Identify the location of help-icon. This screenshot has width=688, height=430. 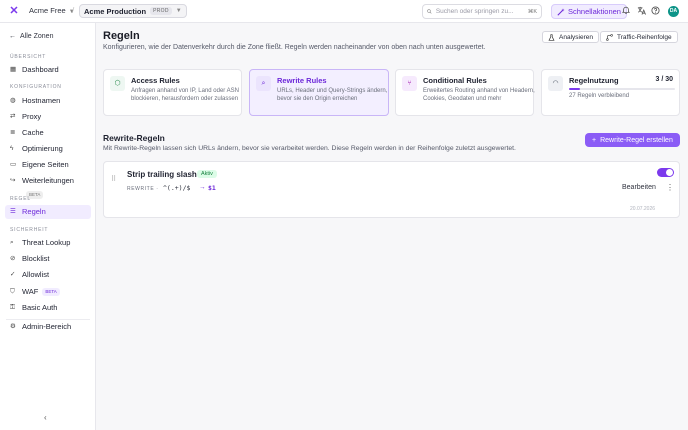
(655, 11).